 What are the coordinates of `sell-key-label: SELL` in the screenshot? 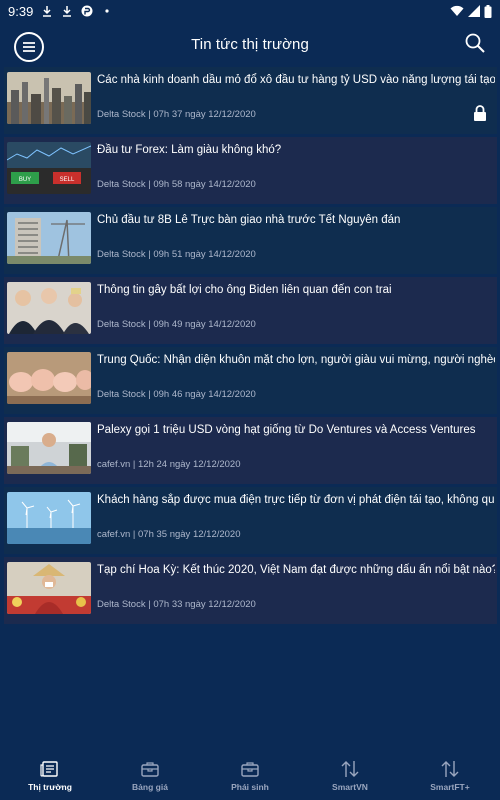 It's located at (67, 180).